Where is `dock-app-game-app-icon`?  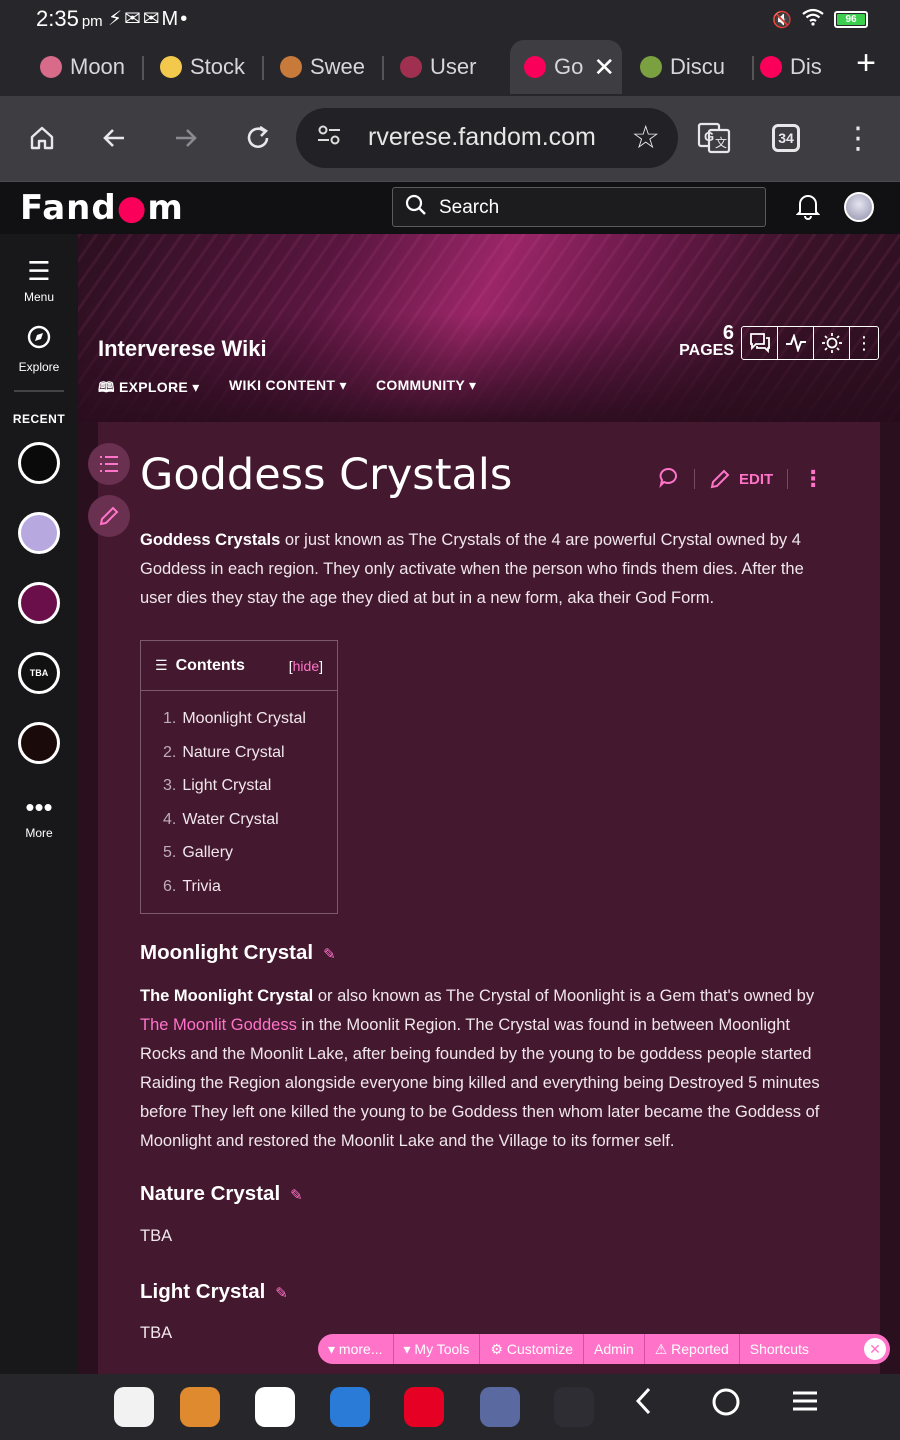 dock-app-game-app-icon is located at coordinates (200, 1407).